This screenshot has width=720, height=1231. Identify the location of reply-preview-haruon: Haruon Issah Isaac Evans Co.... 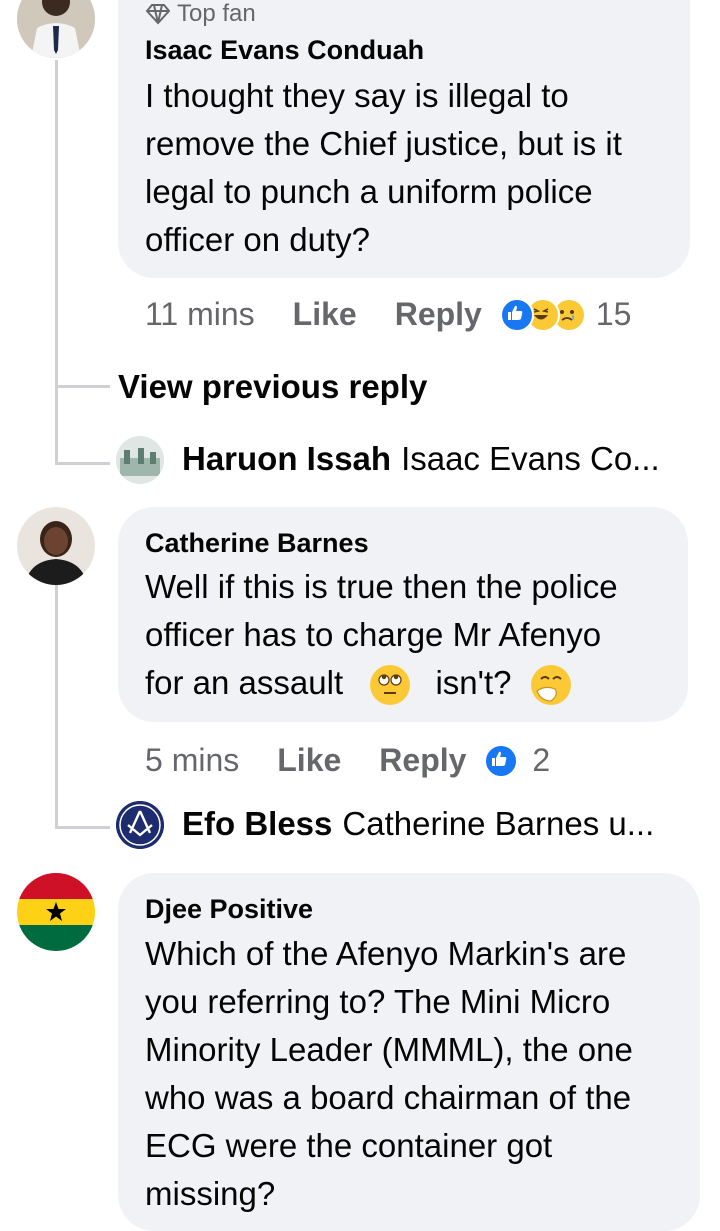
(421, 459).